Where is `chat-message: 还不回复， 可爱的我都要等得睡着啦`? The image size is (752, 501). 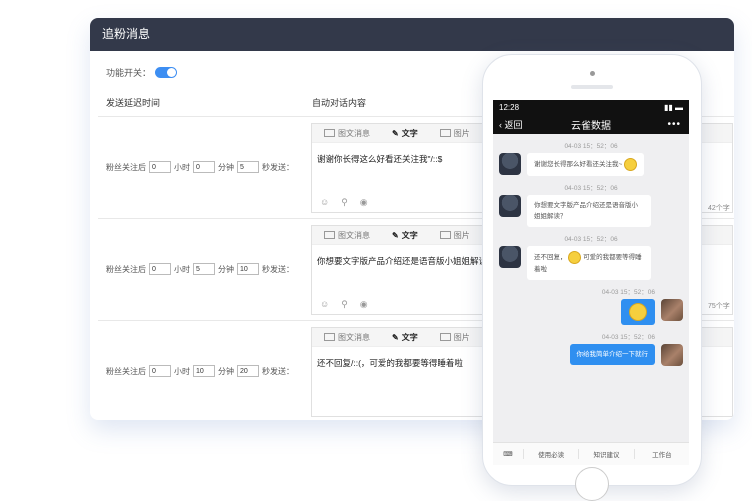
chat-message: 还不回复， 可爱的我都要等得睡着啦 is located at coordinates (591, 263).